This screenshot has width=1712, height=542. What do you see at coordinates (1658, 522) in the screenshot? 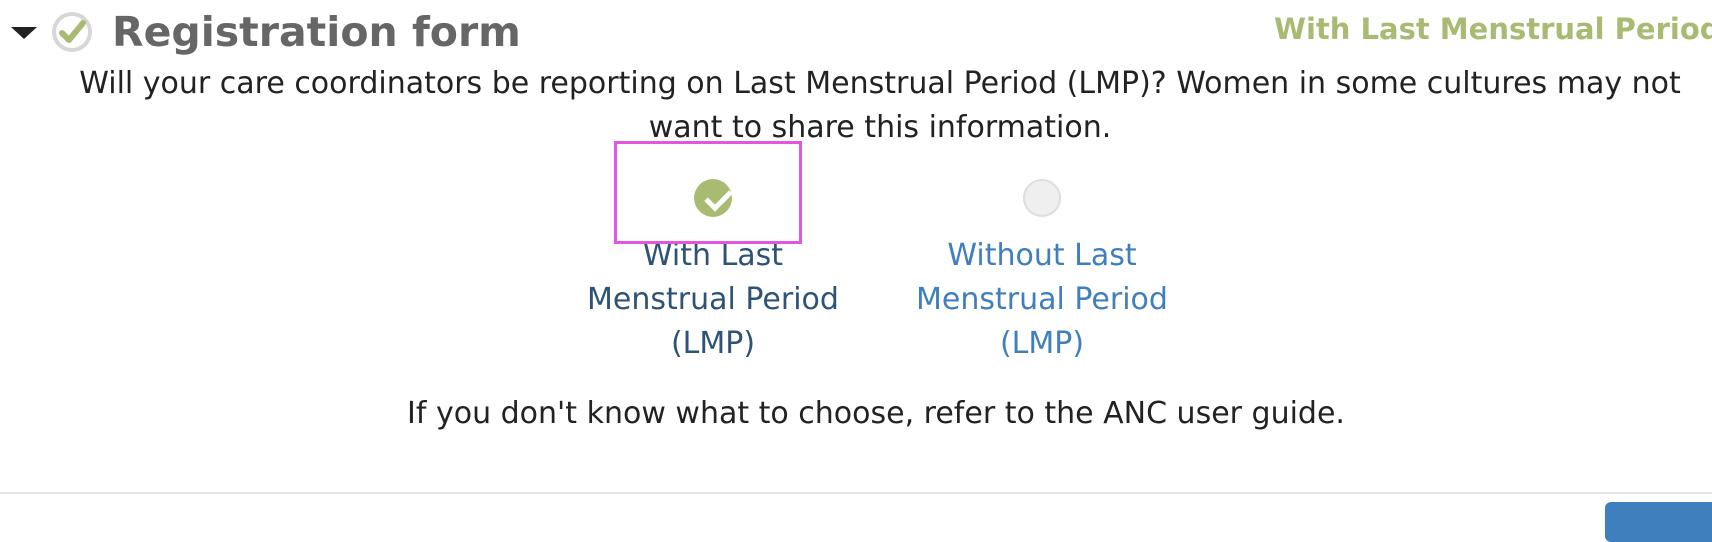
I see `next-button` at bounding box center [1658, 522].